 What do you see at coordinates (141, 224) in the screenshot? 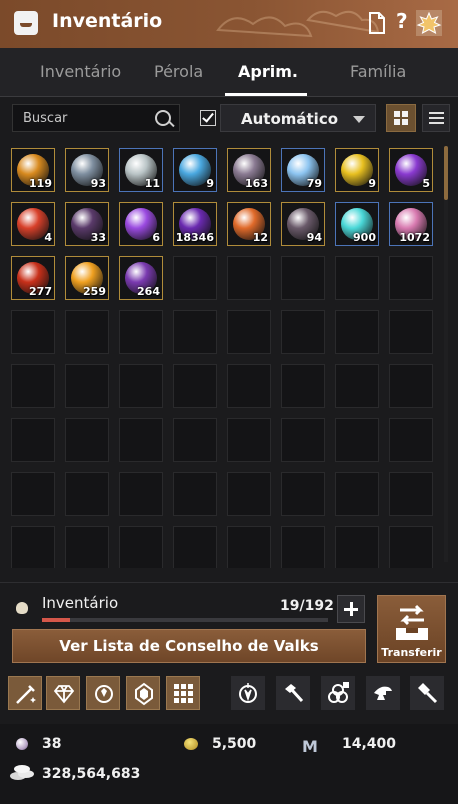
I see `item-slot: 6` at bounding box center [141, 224].